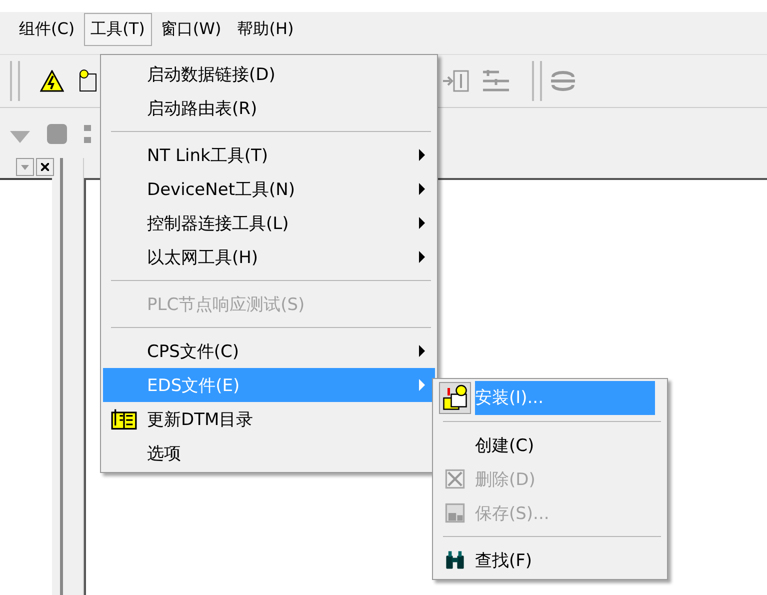 This screenshot has width=767, height=595. I want to click on menu-bar-item: 工具(T), so click(118, 29).